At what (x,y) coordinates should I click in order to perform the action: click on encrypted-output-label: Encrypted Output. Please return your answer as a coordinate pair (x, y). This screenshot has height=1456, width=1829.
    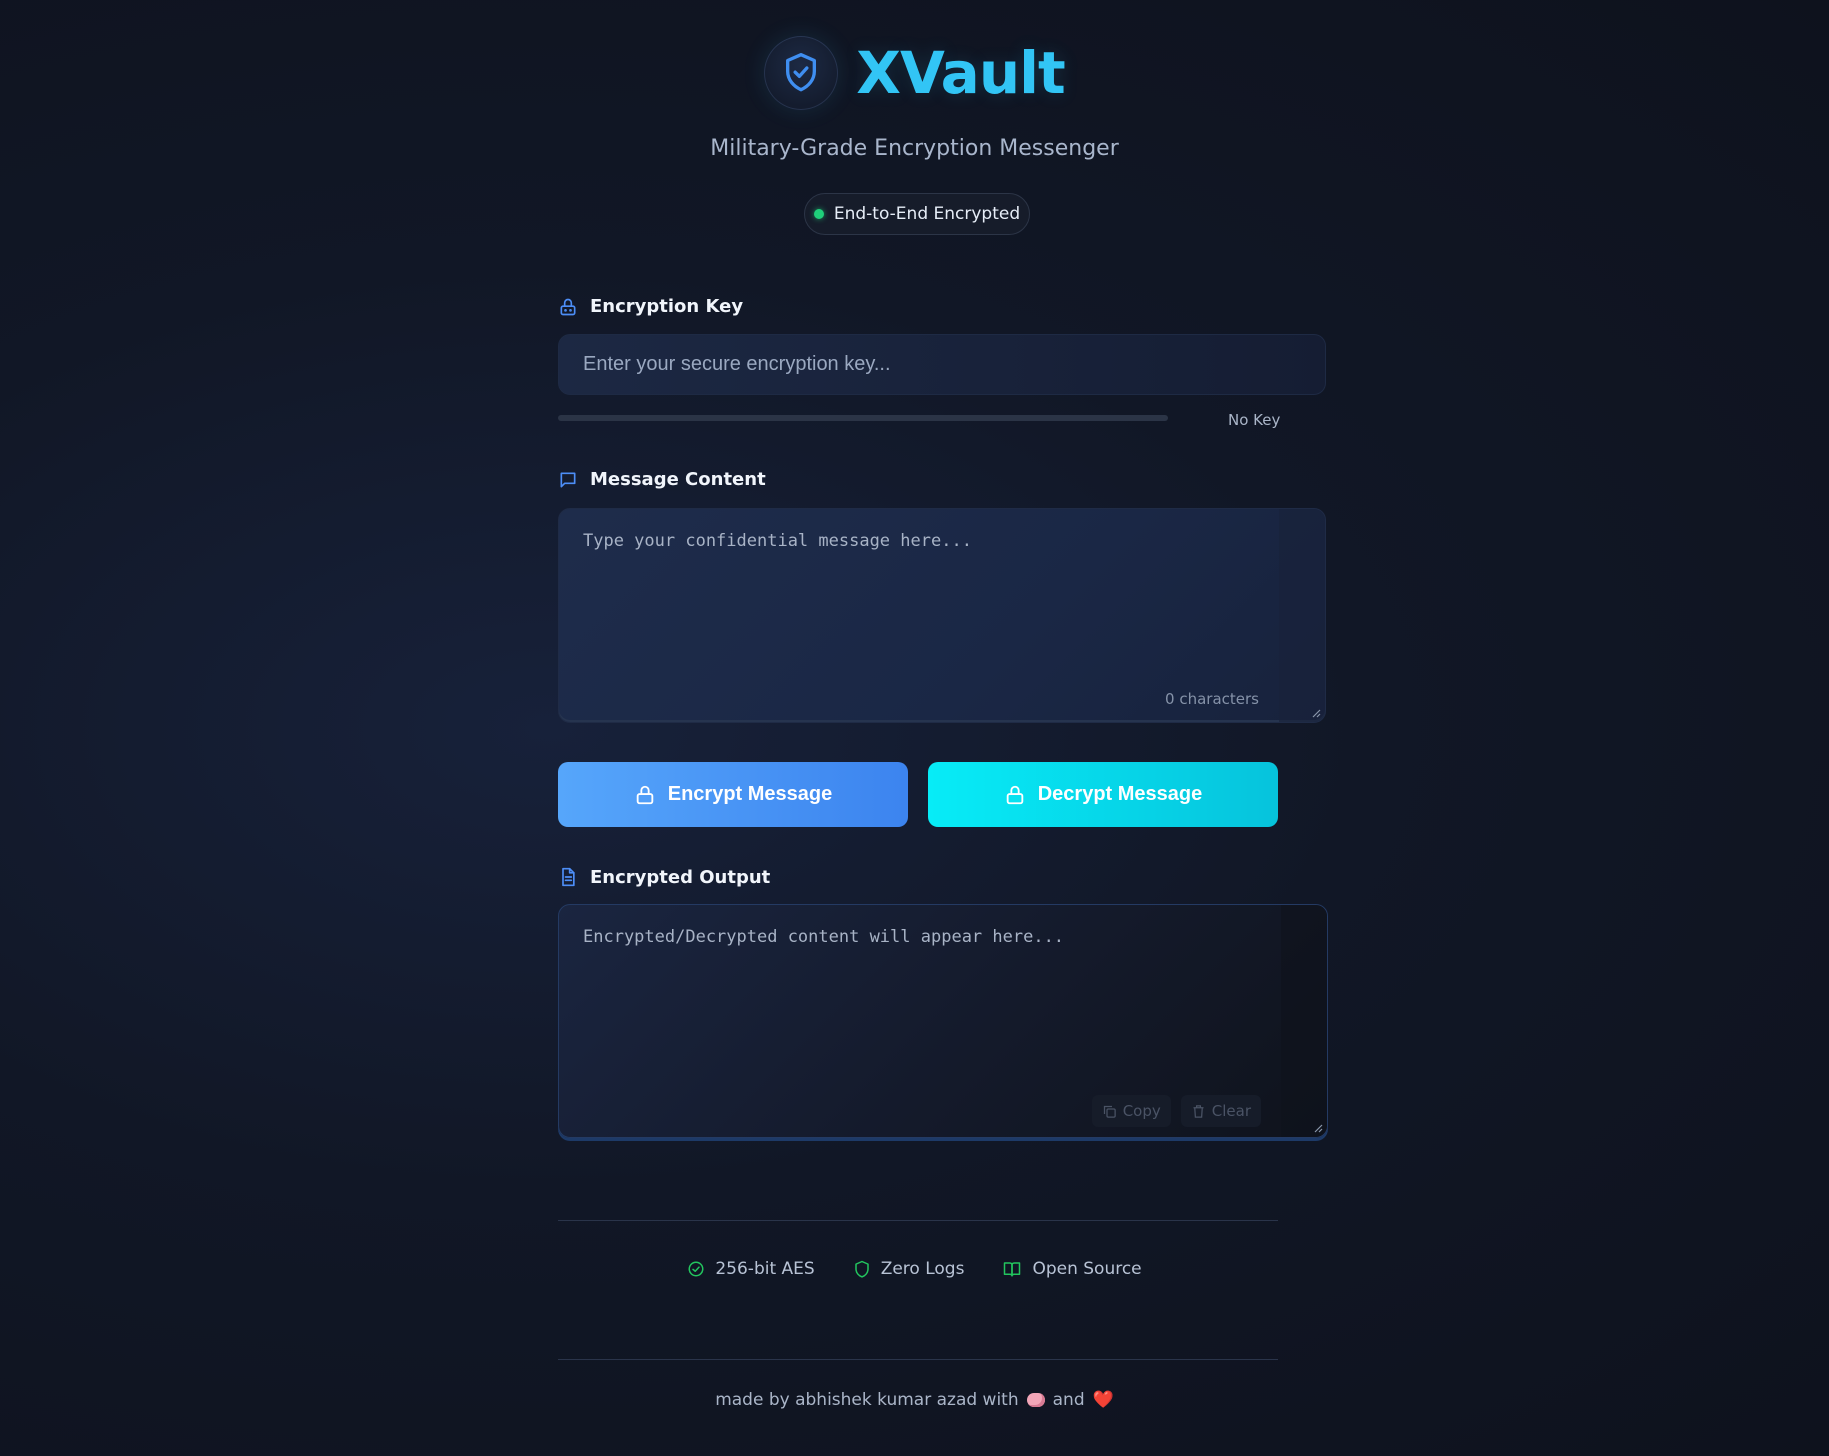
    Looking at the image, I should click on (664, 877).